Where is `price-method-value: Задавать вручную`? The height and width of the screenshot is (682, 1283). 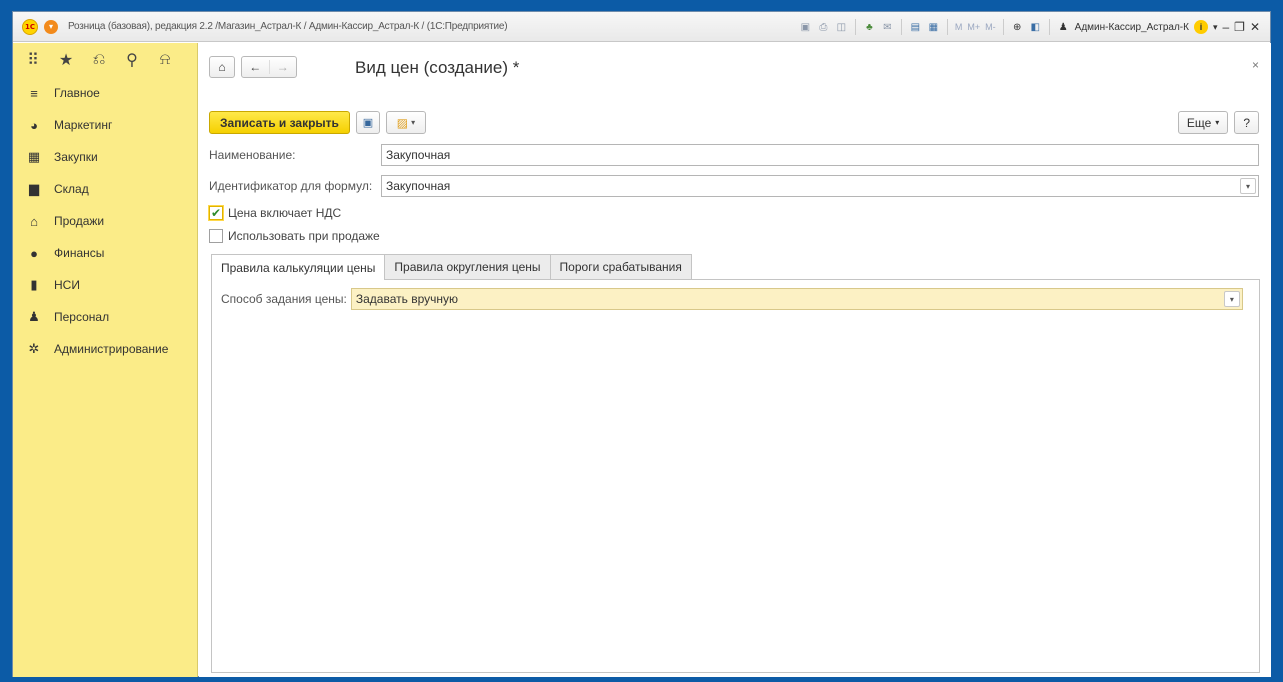
price-method-value: Задавать вручную is located at coordinates (406, 299).